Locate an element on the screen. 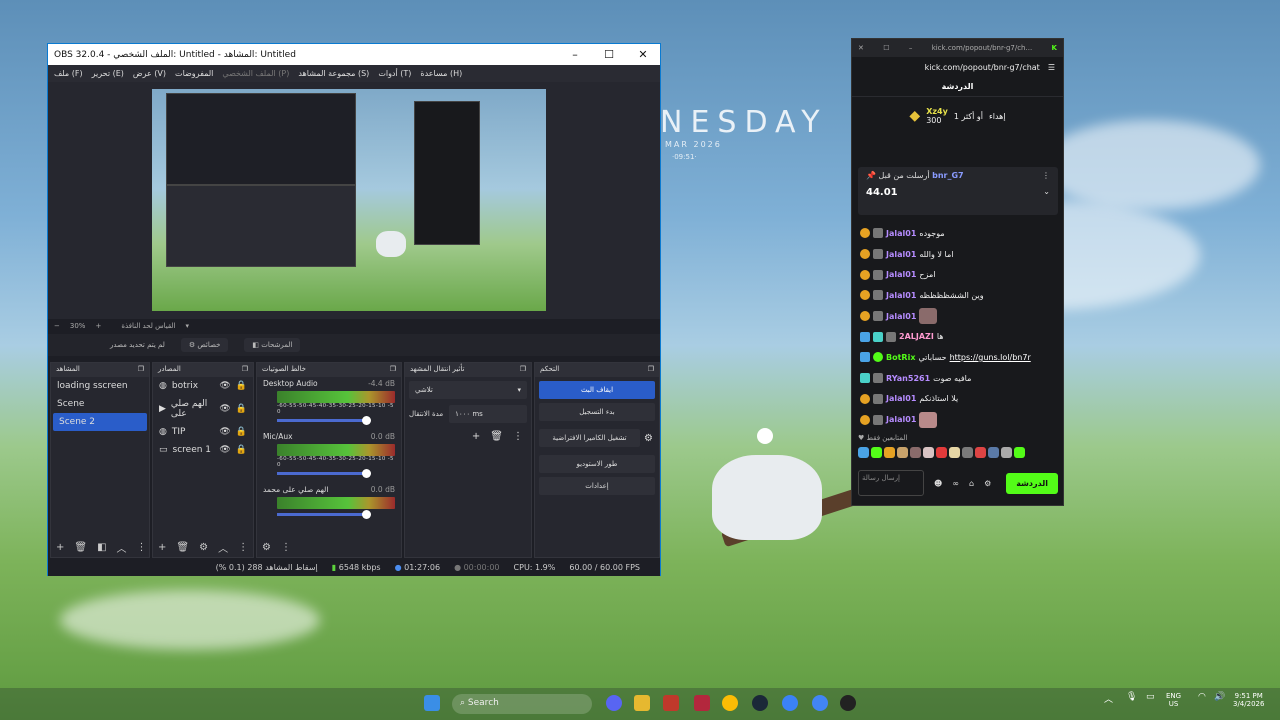 The image size is (1280, 720). menu-help: مساعدة (H) is located at coordinates (441, 73).